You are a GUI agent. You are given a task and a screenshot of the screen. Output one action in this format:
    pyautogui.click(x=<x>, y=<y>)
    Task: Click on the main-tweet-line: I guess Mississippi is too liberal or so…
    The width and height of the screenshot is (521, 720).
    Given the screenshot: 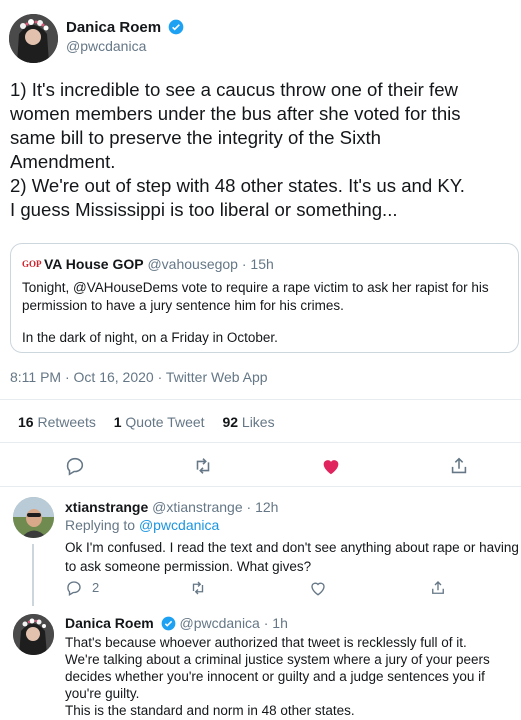 What is the action you would take?
    pyautogui.click(x=204, y=209)
    